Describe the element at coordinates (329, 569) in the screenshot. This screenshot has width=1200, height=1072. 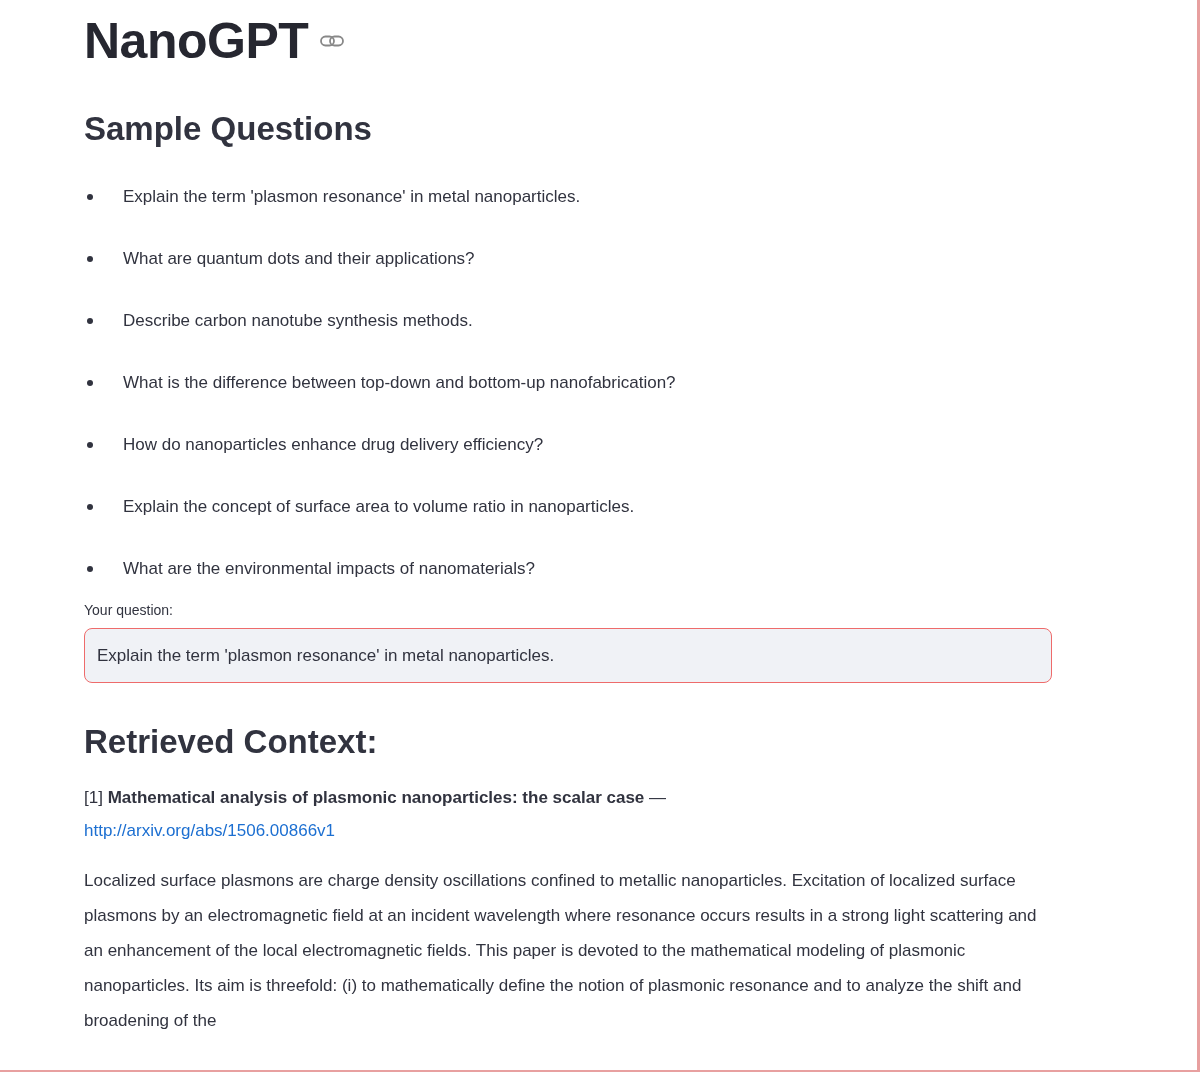
I see `sample-question: What are the environmental impacts of nanomaterials?` at that location.